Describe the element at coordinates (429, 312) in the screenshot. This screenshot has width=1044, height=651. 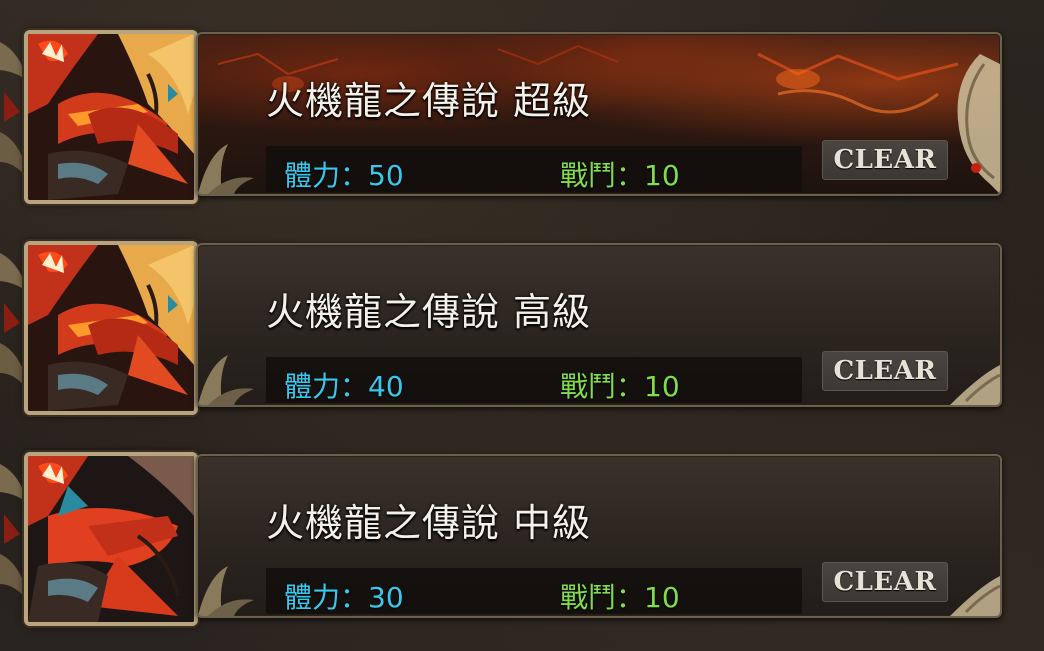
I see `stage-title: 火機龍之傳說 高級` at that location.